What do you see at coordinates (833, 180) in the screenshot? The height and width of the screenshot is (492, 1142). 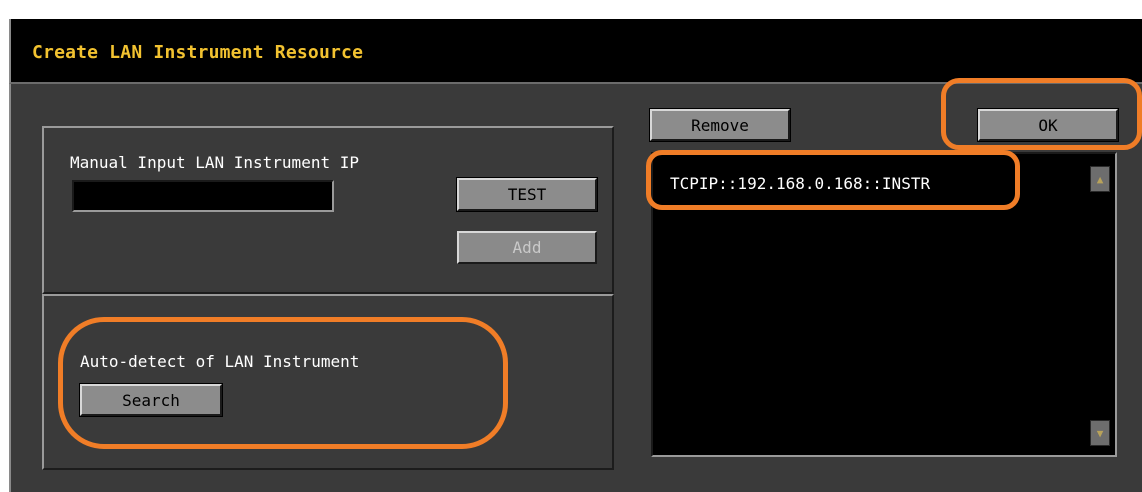 I see `resource-highlight-annotation` at bounding box center [833, 180].